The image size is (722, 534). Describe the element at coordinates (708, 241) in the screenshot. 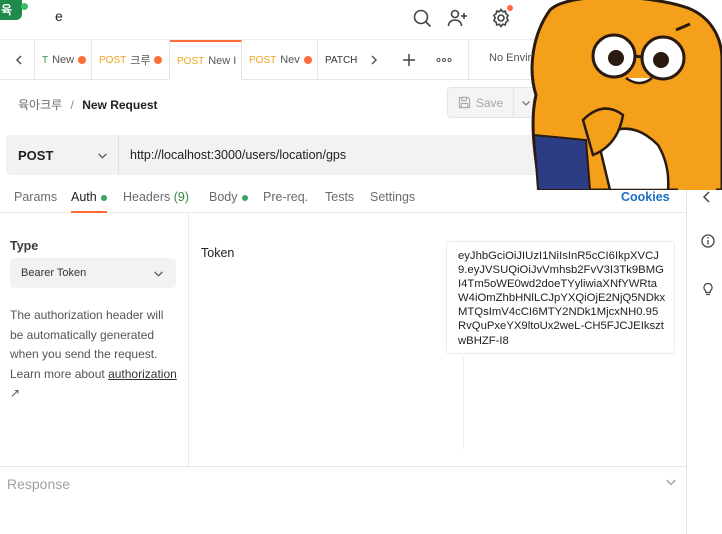

I see `info-icon` at that location.